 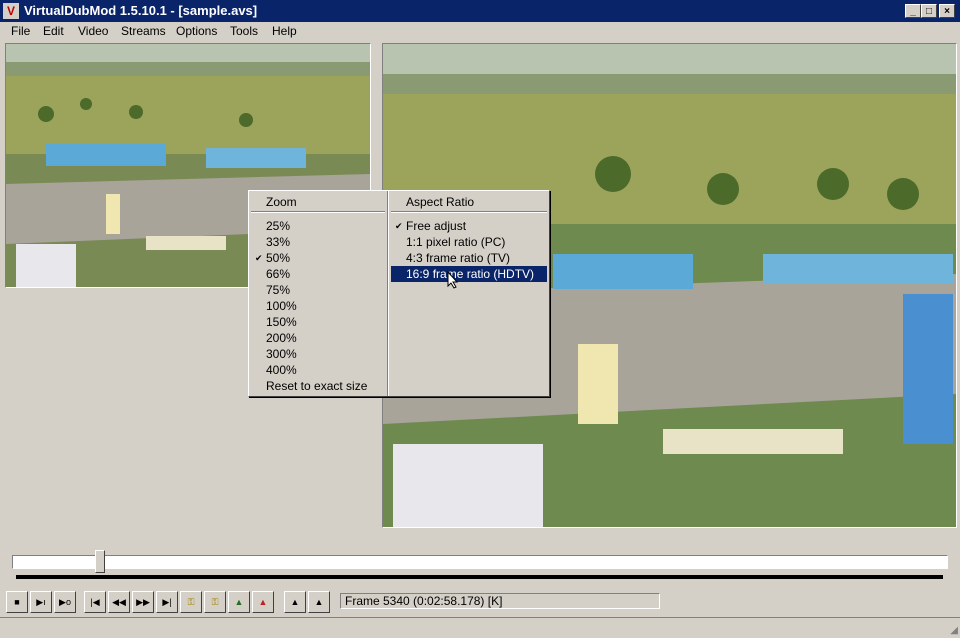 What do you see at coordinates (244, 31) in the screenshot?
I see `menu-tools: Tools` at bounding box center [244, 31].